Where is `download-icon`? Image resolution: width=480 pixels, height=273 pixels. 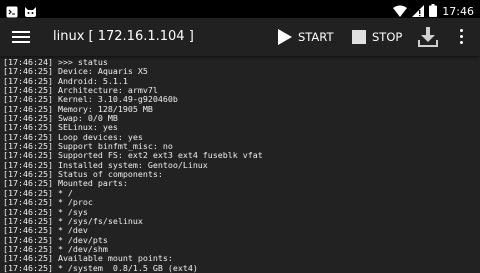
download-icon is located at coordinates (428, 37).